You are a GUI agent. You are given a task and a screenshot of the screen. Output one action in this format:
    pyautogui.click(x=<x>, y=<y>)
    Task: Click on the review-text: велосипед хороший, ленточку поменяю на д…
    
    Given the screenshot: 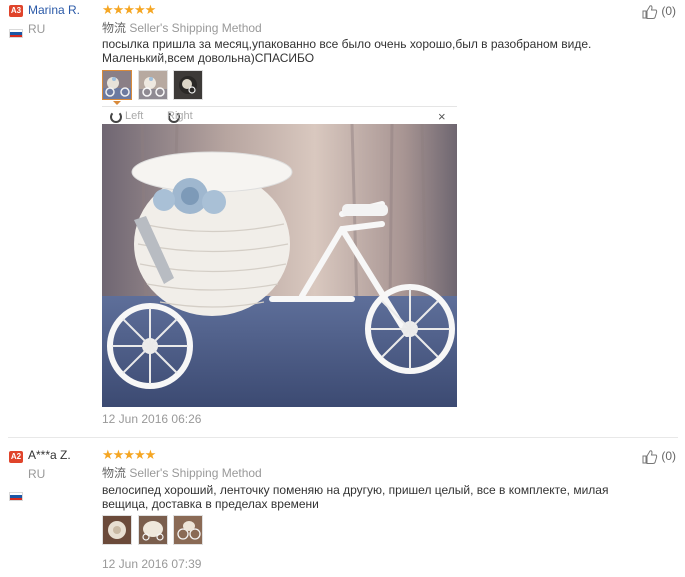 What is the action you would take?
    pyautogui.click(x=355, y=497)
    